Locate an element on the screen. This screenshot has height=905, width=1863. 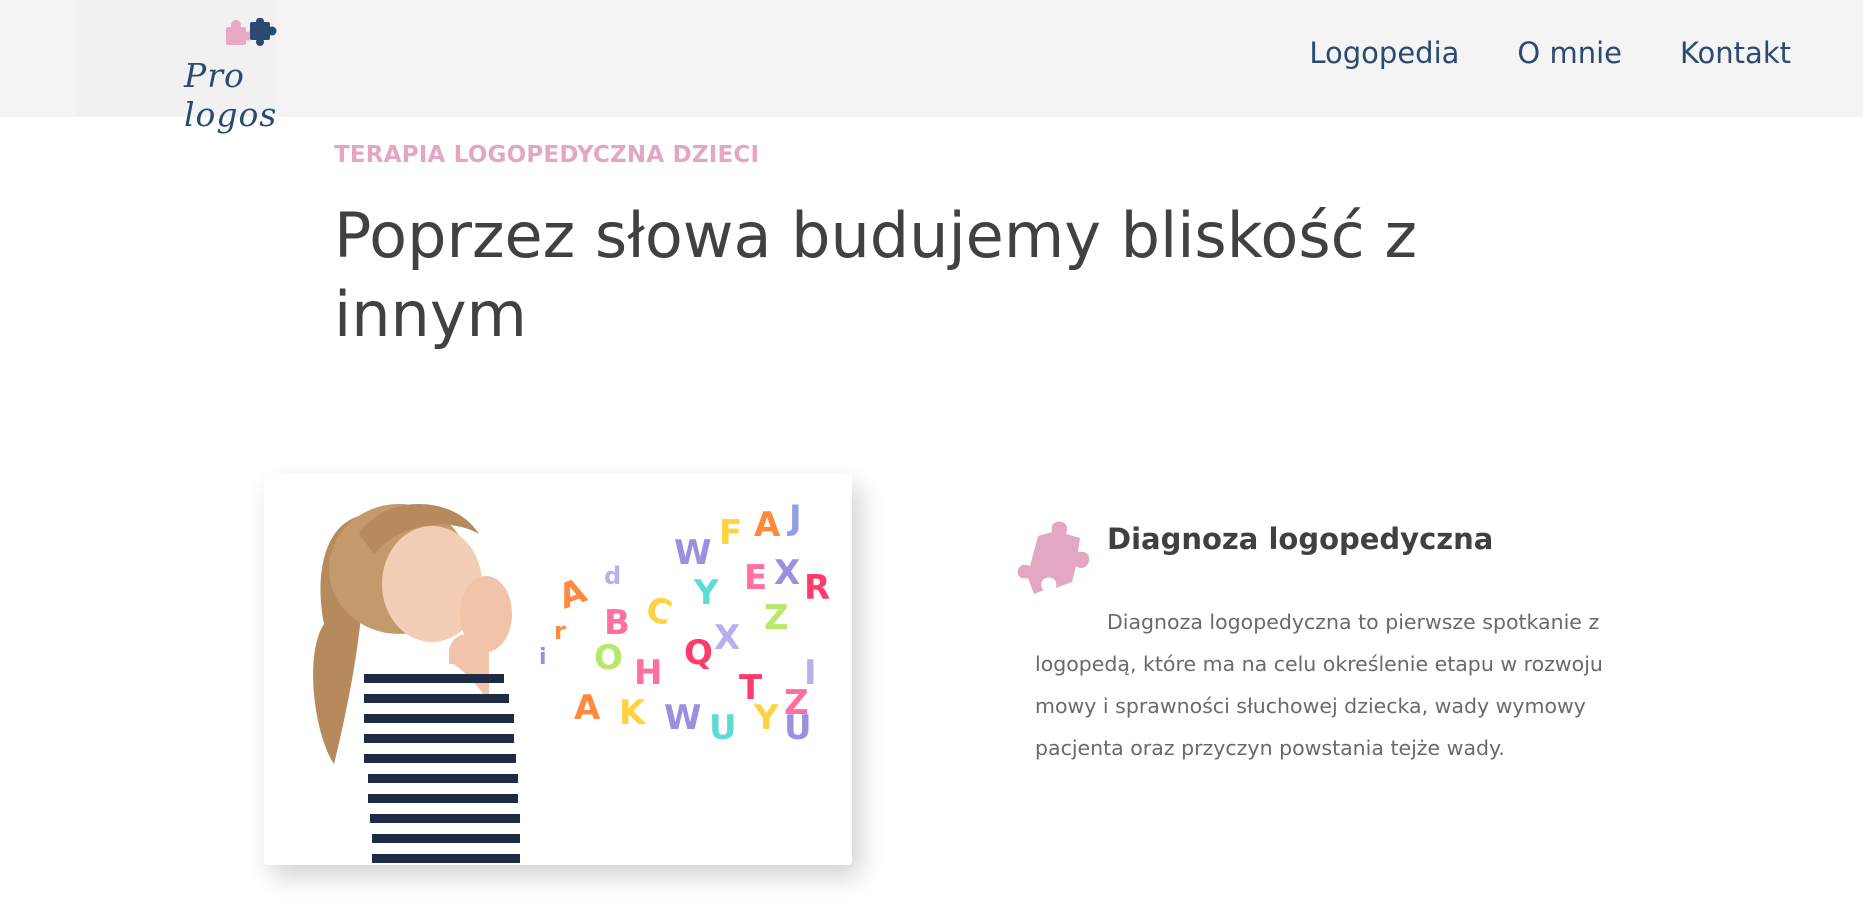
svg-text: R is located at coordinates (817, 588).